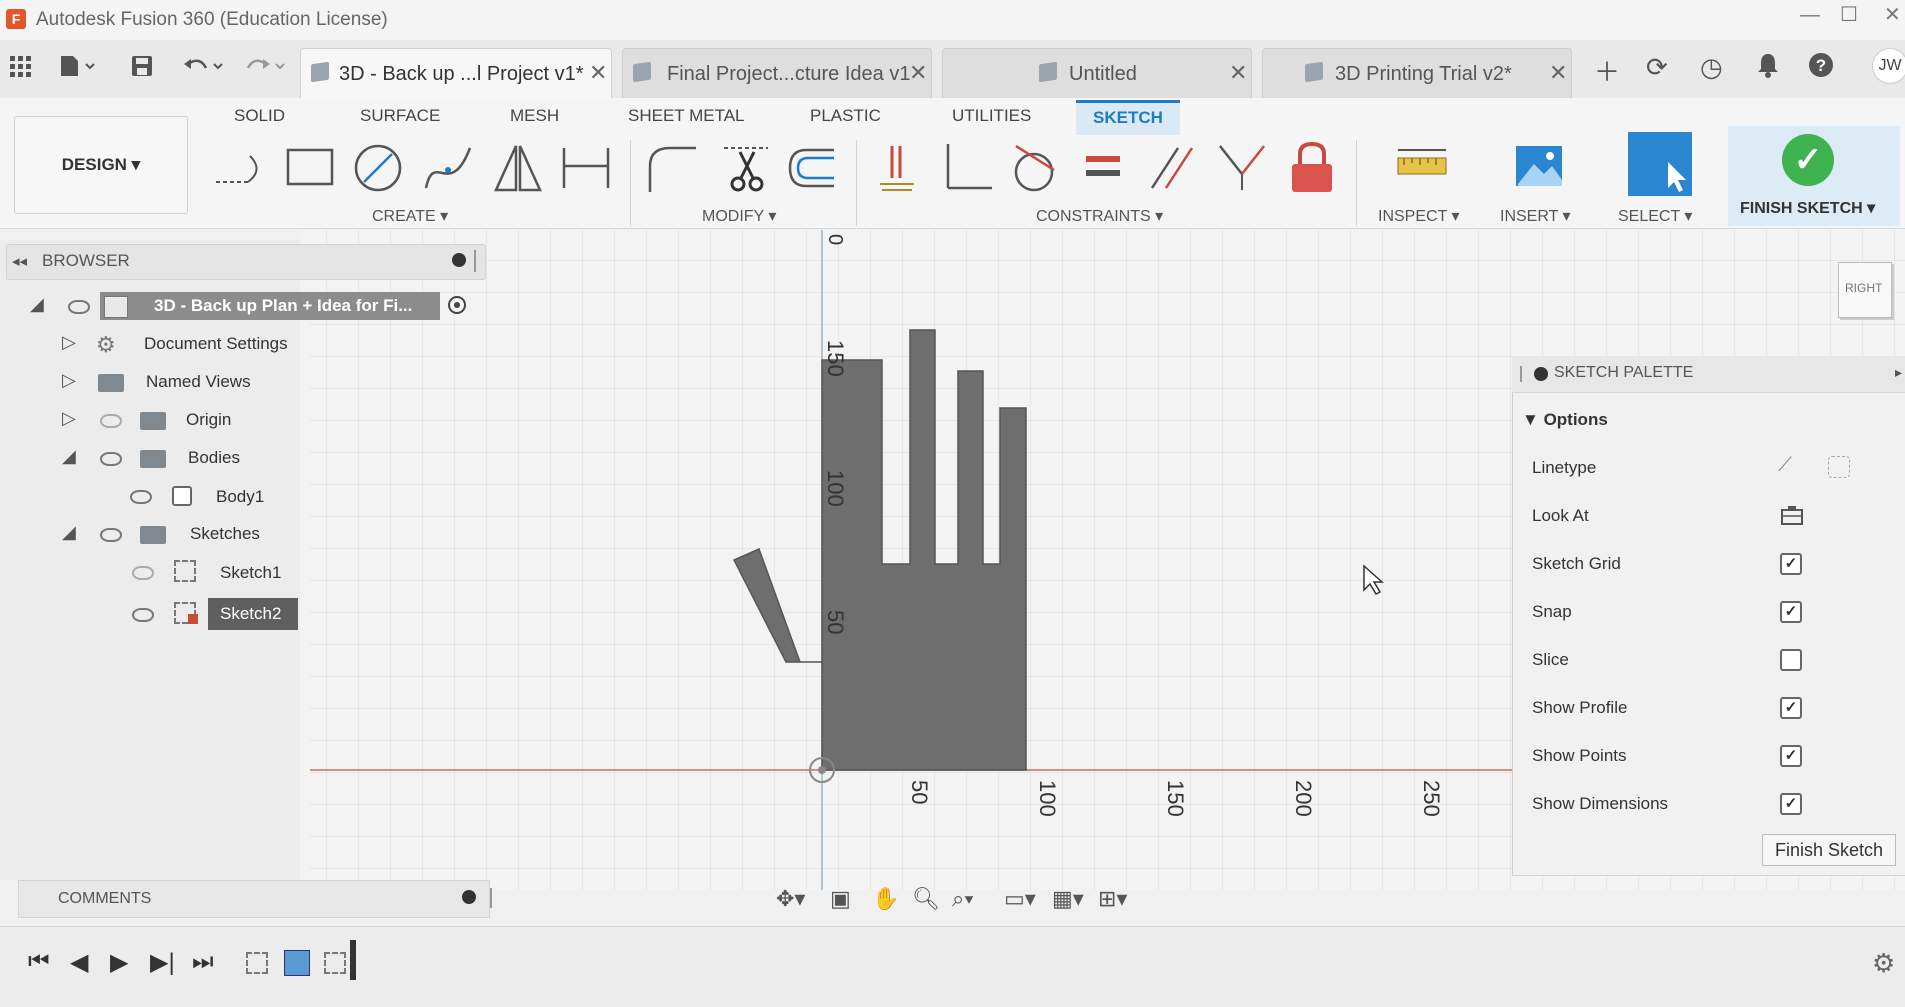  Describe the element at coordinates (400, 116) in the screenshot. I see `tab-surface: SURFACE` at that location.